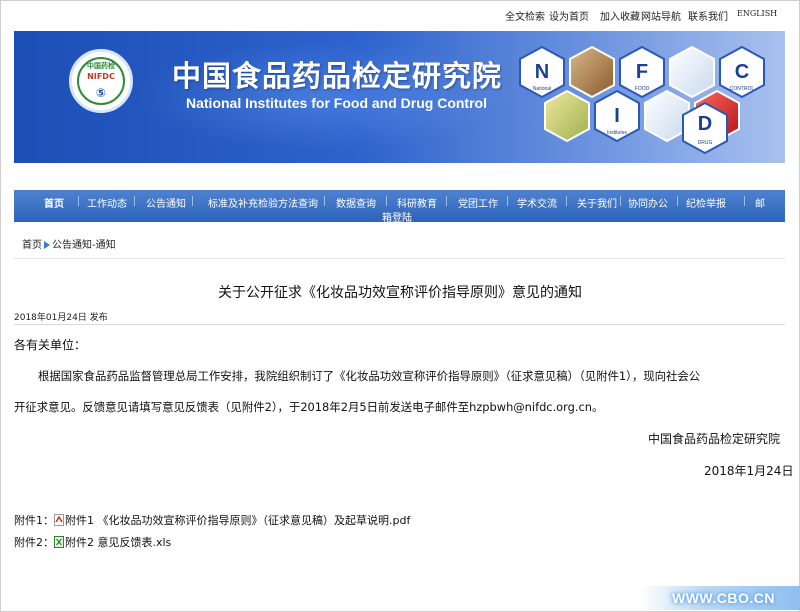 The image size is (800, 612). I want to click on hexagon-d-label: DRUG, so click(705, 143).